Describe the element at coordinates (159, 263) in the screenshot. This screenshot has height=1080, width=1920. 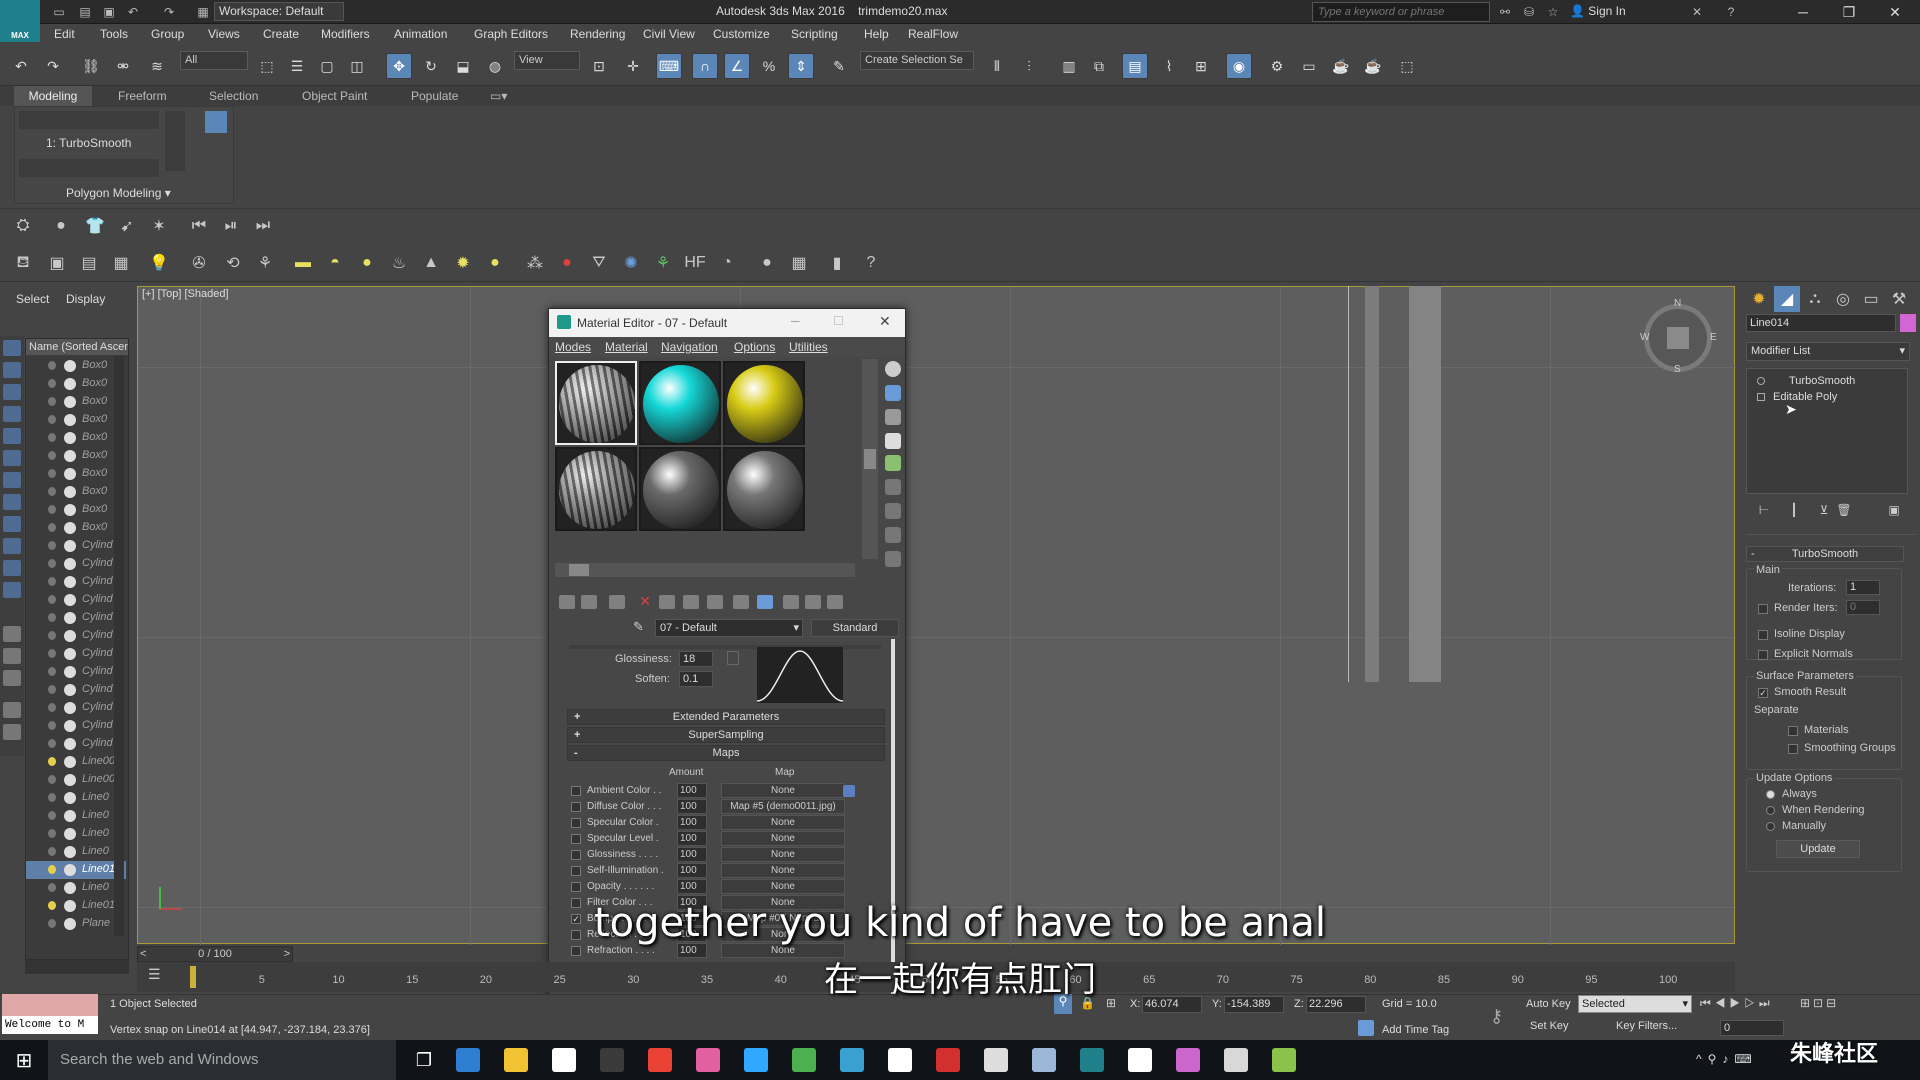
I see `light-icon: 💡` at that location.